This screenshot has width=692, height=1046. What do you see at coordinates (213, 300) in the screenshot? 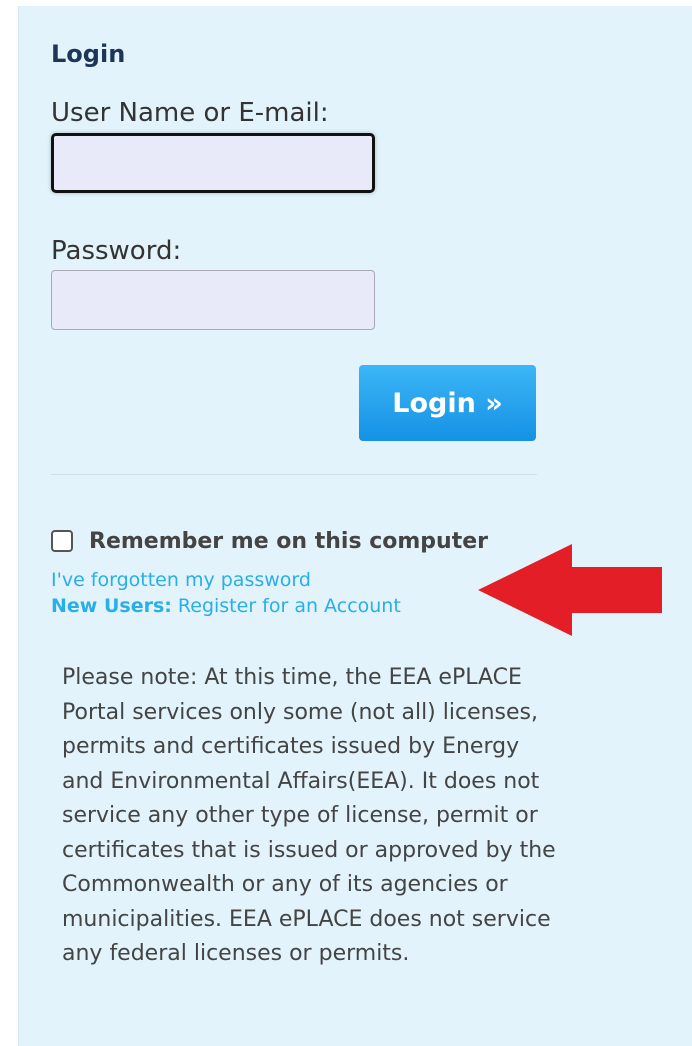
I see `password-input` at bounding box center [213, 300].